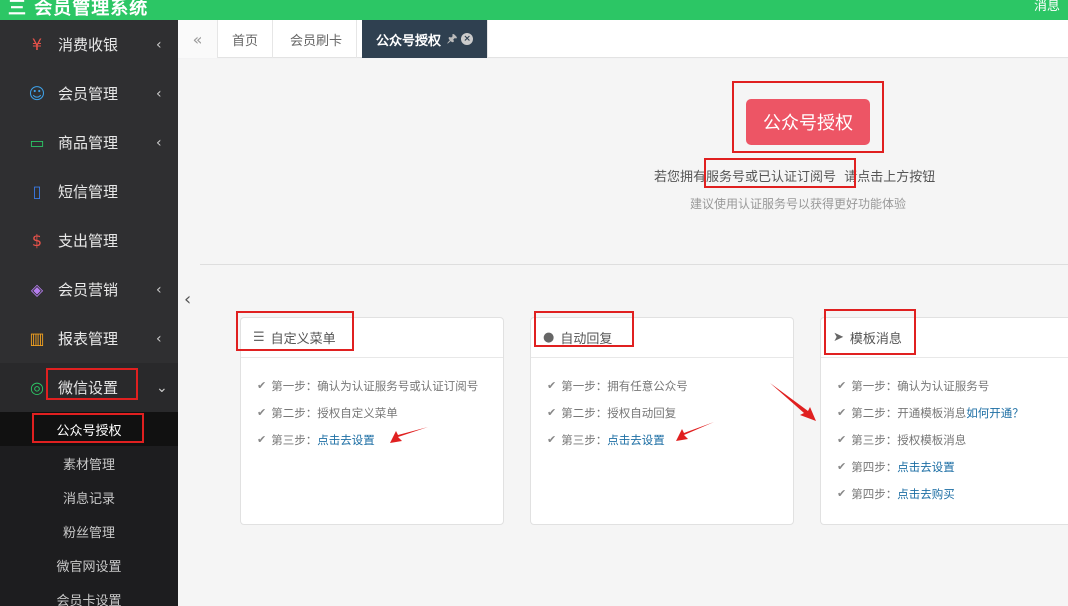 The image size is (1068, 606). What do you see at coordinates (890, 177) in the screenshot?
I see `hint-suffix: 请点击上方按钮` at bounding box center [890, 177].